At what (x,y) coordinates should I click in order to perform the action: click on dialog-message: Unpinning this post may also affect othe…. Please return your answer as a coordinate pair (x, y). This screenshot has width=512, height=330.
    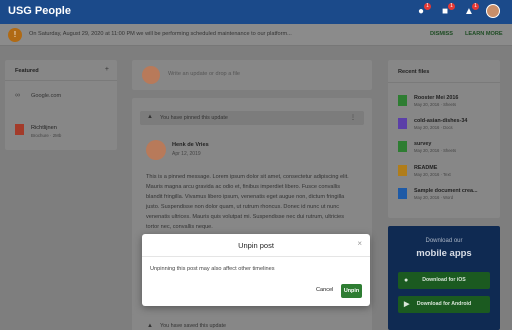
    Looking at the image, I should click on (212, 269).